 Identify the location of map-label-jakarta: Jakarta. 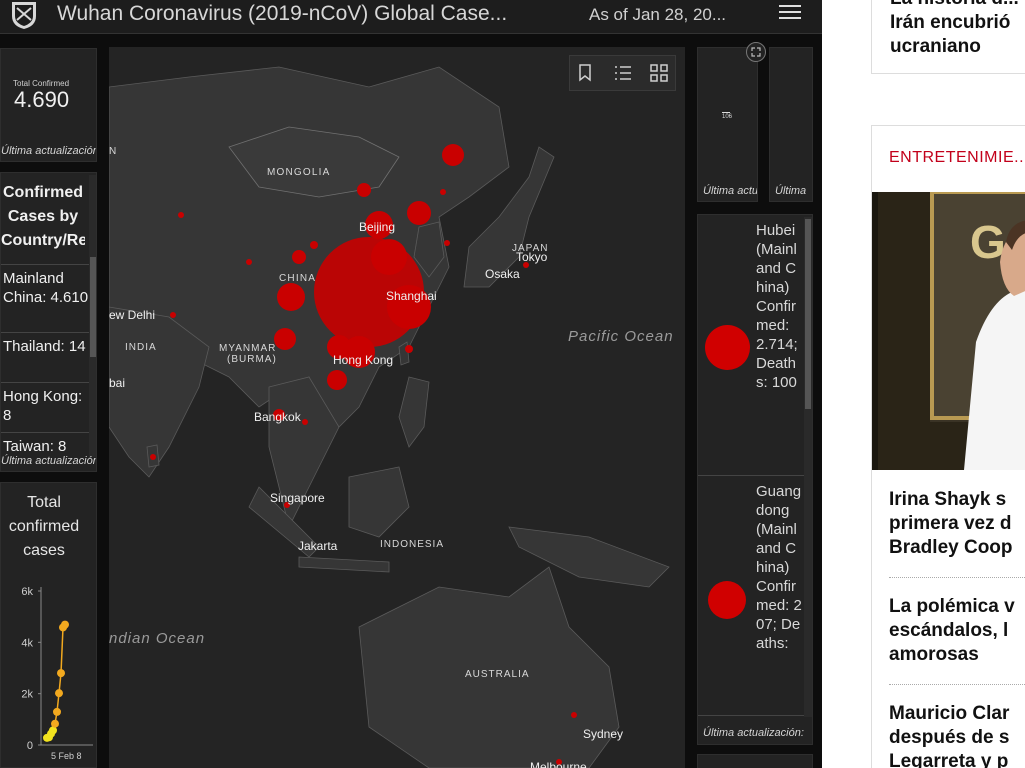
(318, 546).